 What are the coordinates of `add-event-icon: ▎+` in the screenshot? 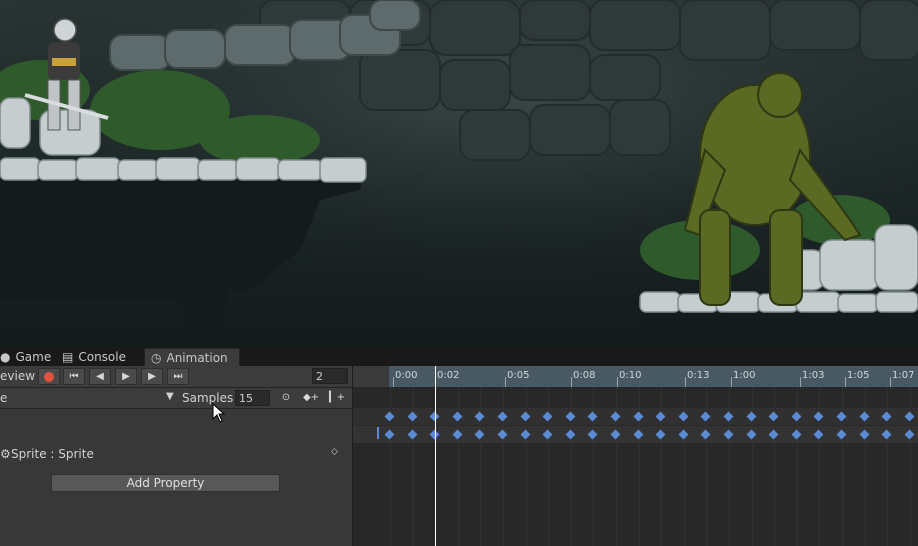 It's located at (337, 397).